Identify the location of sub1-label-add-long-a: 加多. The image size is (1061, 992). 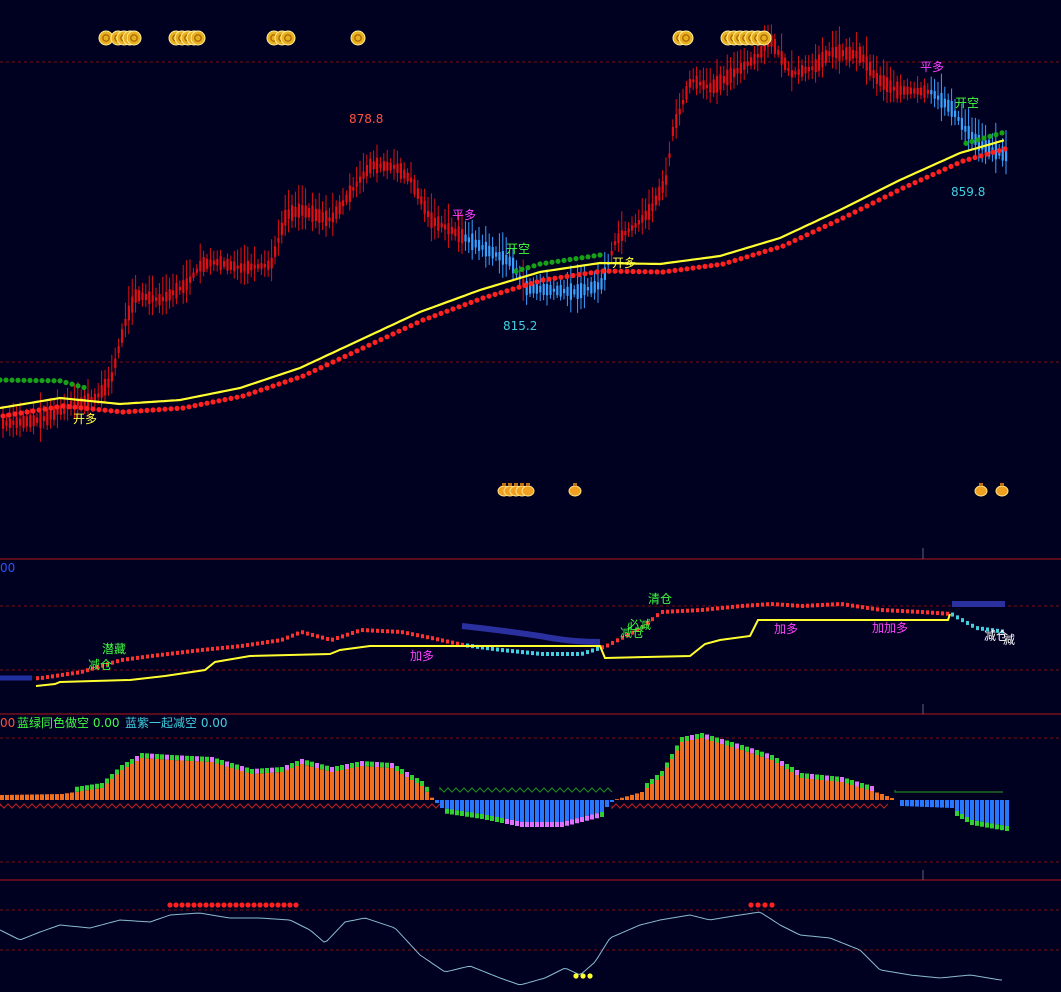
(422, 656).